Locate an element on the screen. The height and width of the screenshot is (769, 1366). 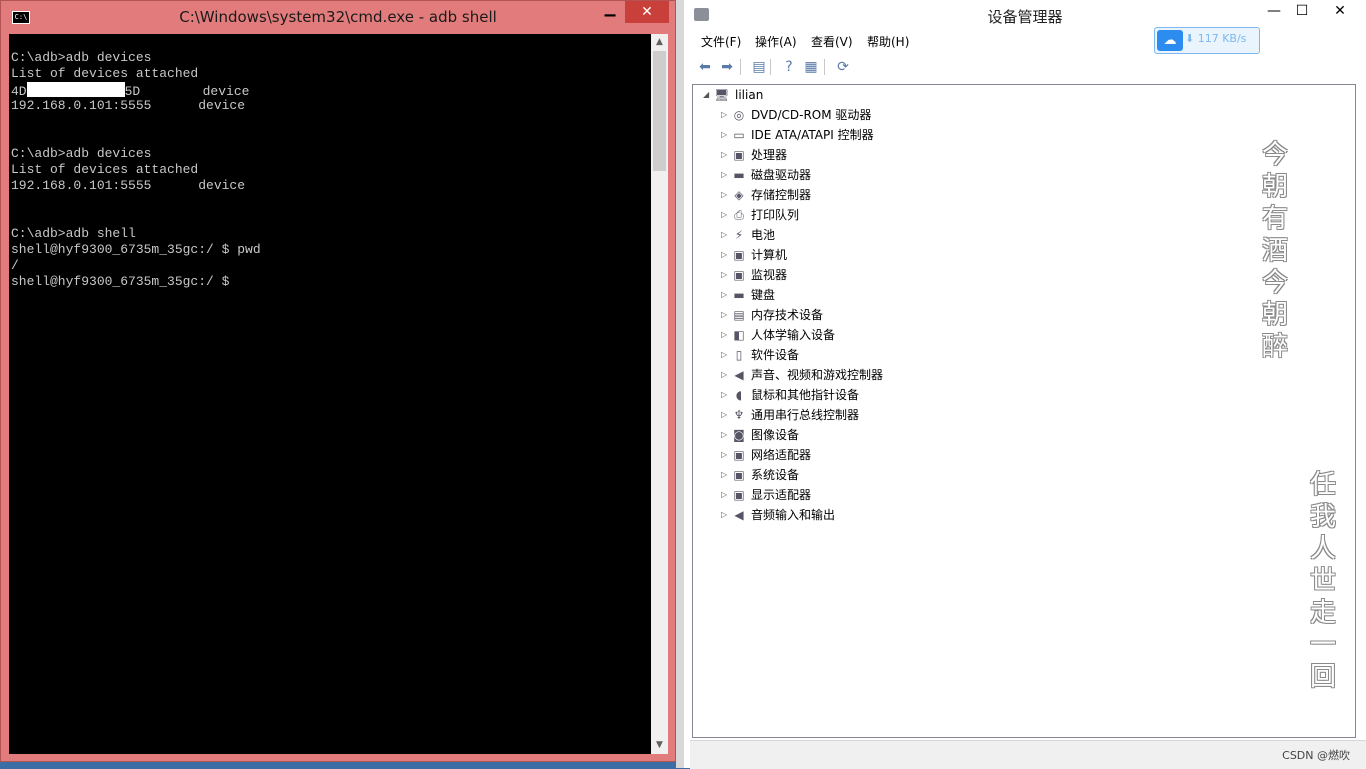
devmgr-maximize-button: ☐ is located at coordinates (1302, 11).